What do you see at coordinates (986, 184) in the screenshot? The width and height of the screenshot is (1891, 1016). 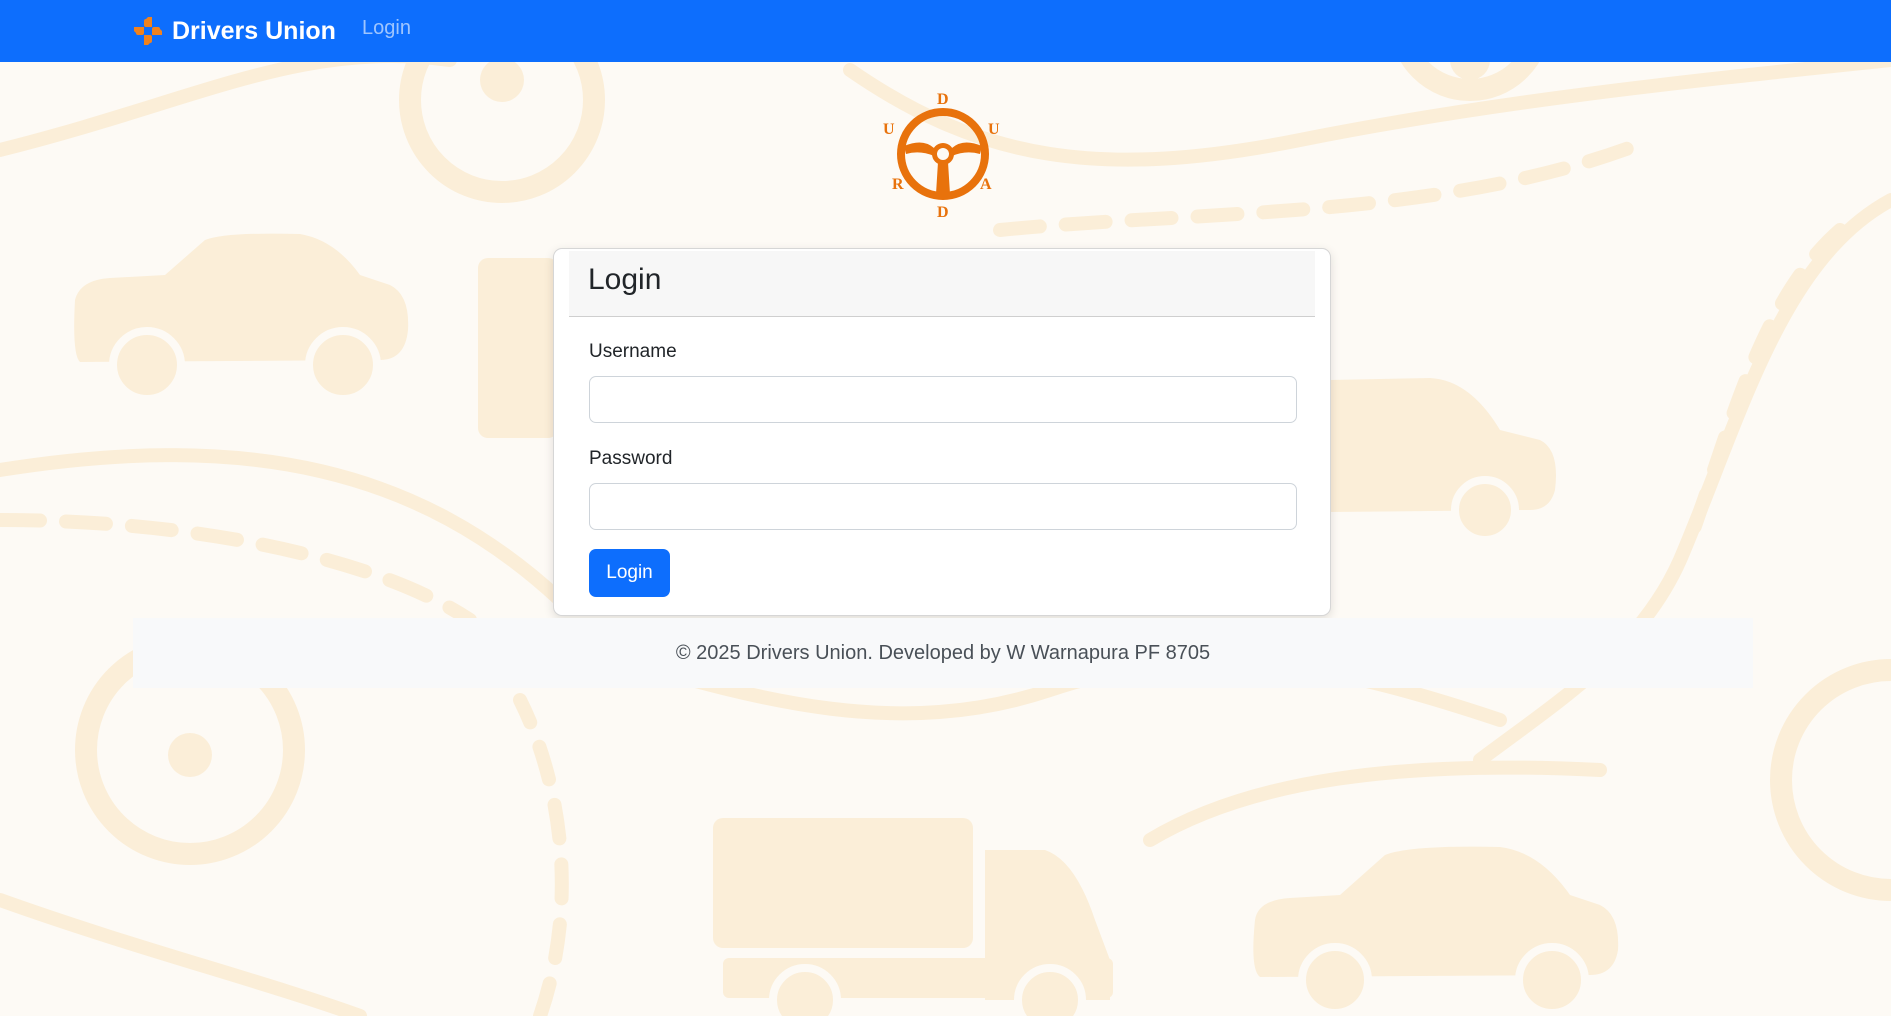 I see `logo-letter-lower-right: A` at bounding box center [986, 184].